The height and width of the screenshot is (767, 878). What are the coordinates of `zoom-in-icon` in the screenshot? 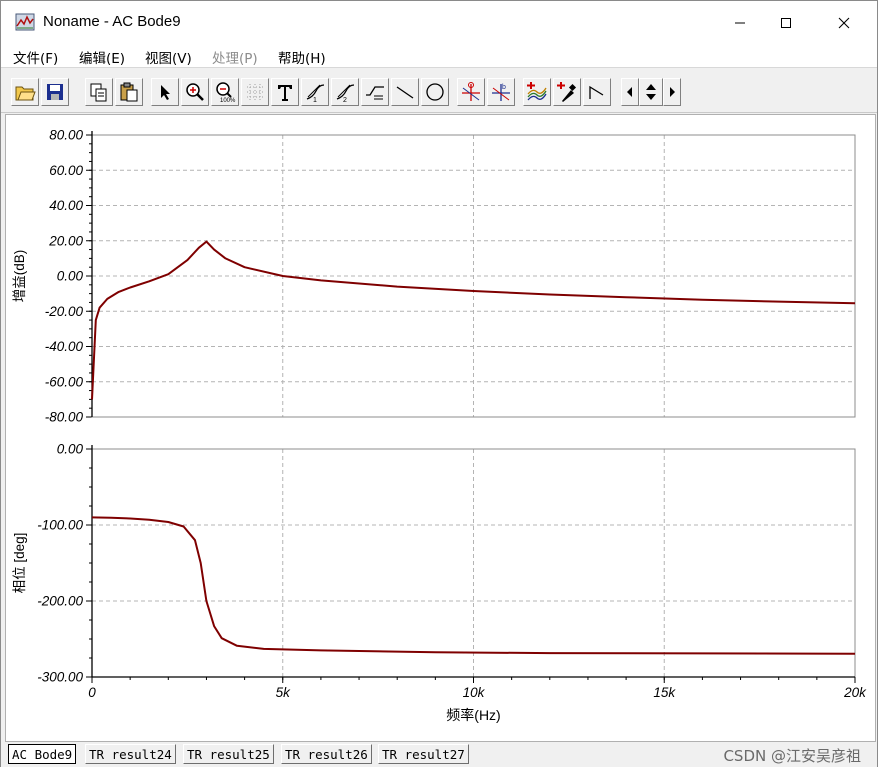 It's located at (195, 92).